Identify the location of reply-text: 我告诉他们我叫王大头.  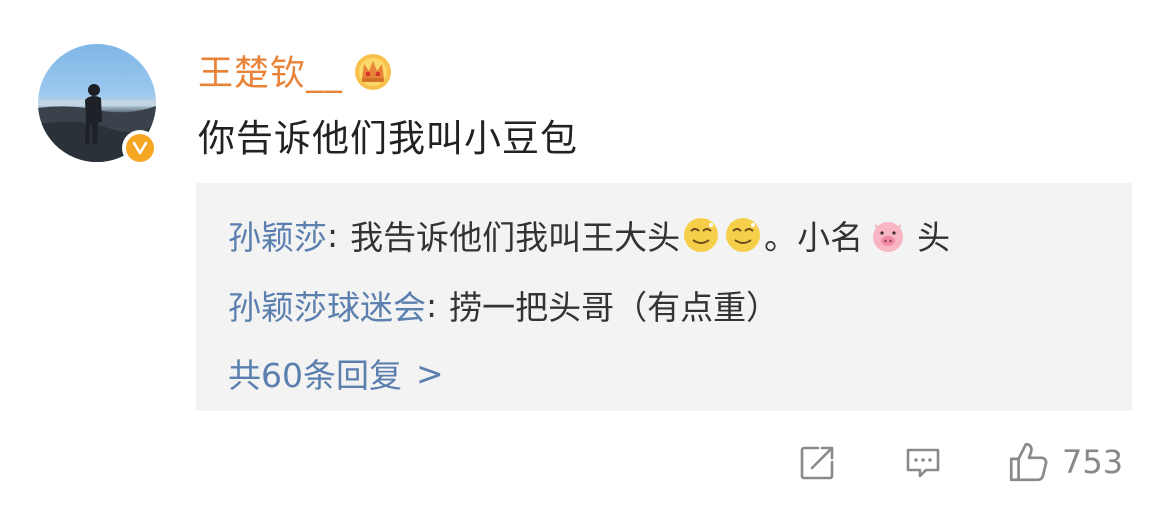
(515, 237).